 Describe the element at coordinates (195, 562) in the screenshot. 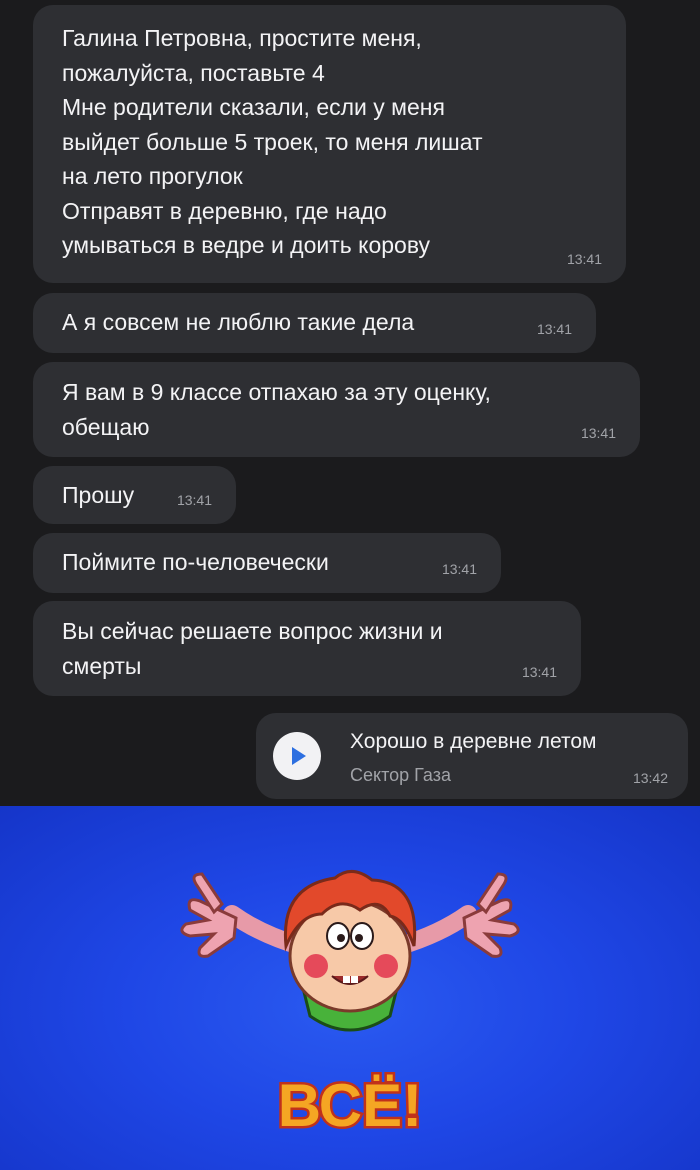

I see `message-text: Поймите по-человечески` at that location.